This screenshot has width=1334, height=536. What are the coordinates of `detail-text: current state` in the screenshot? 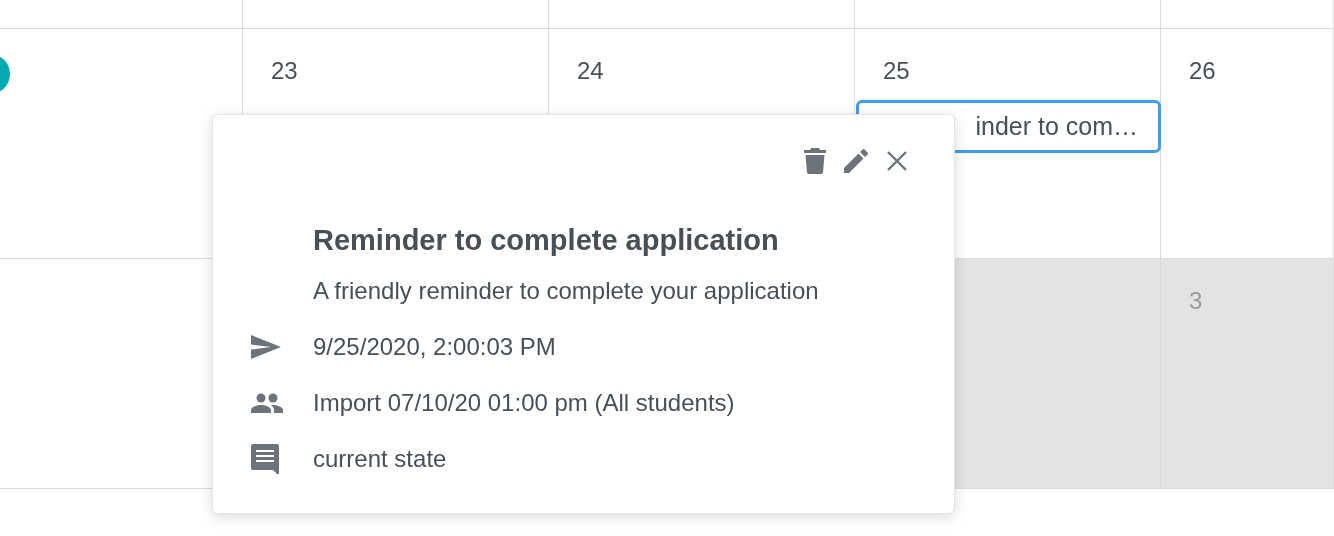 It's located at (380, 459).